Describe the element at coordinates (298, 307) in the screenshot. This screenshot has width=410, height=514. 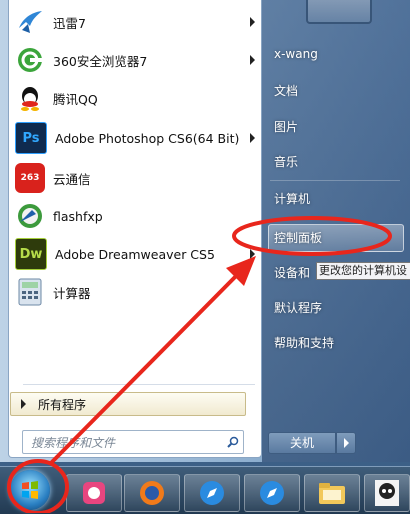
I see `default-programs-link: 默认程序` at that location.